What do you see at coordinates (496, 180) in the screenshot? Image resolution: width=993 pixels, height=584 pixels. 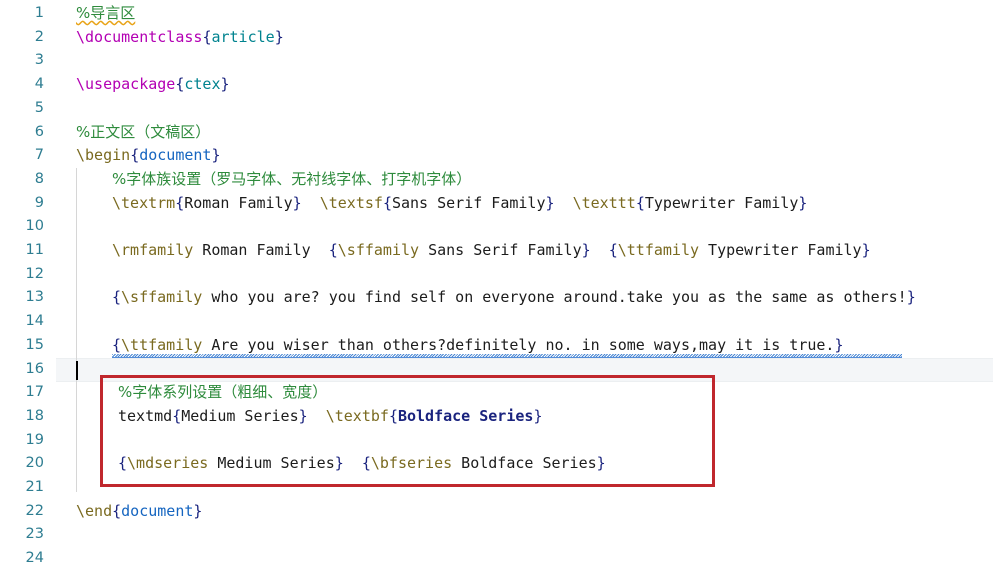 I see `code-line-8: %字体族设置（罗马字体、无衬线字体、打字机字体）` at bounding box center [496, 180].